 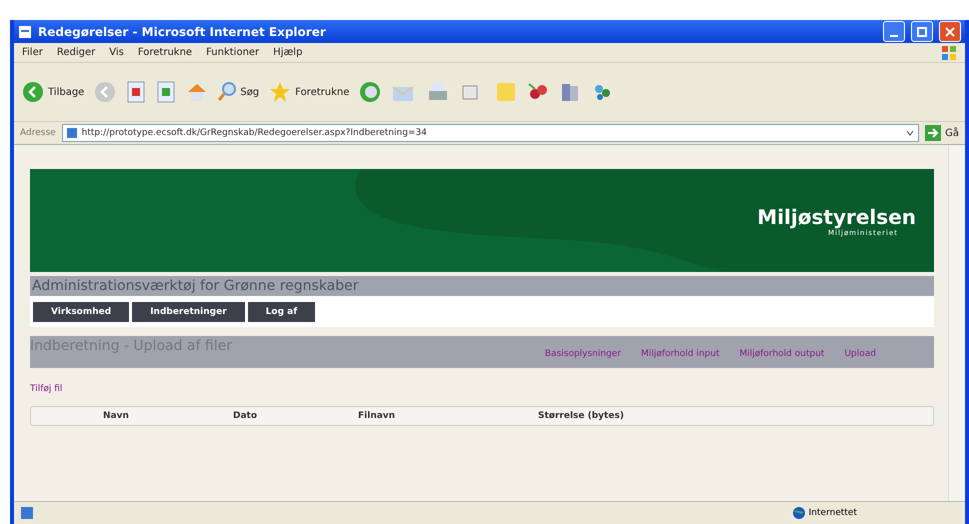 What do you see at coordinates (81, 312) in the screenshot?
I see `nav-tab: Virksomhed` at bounding box center [81, 312].